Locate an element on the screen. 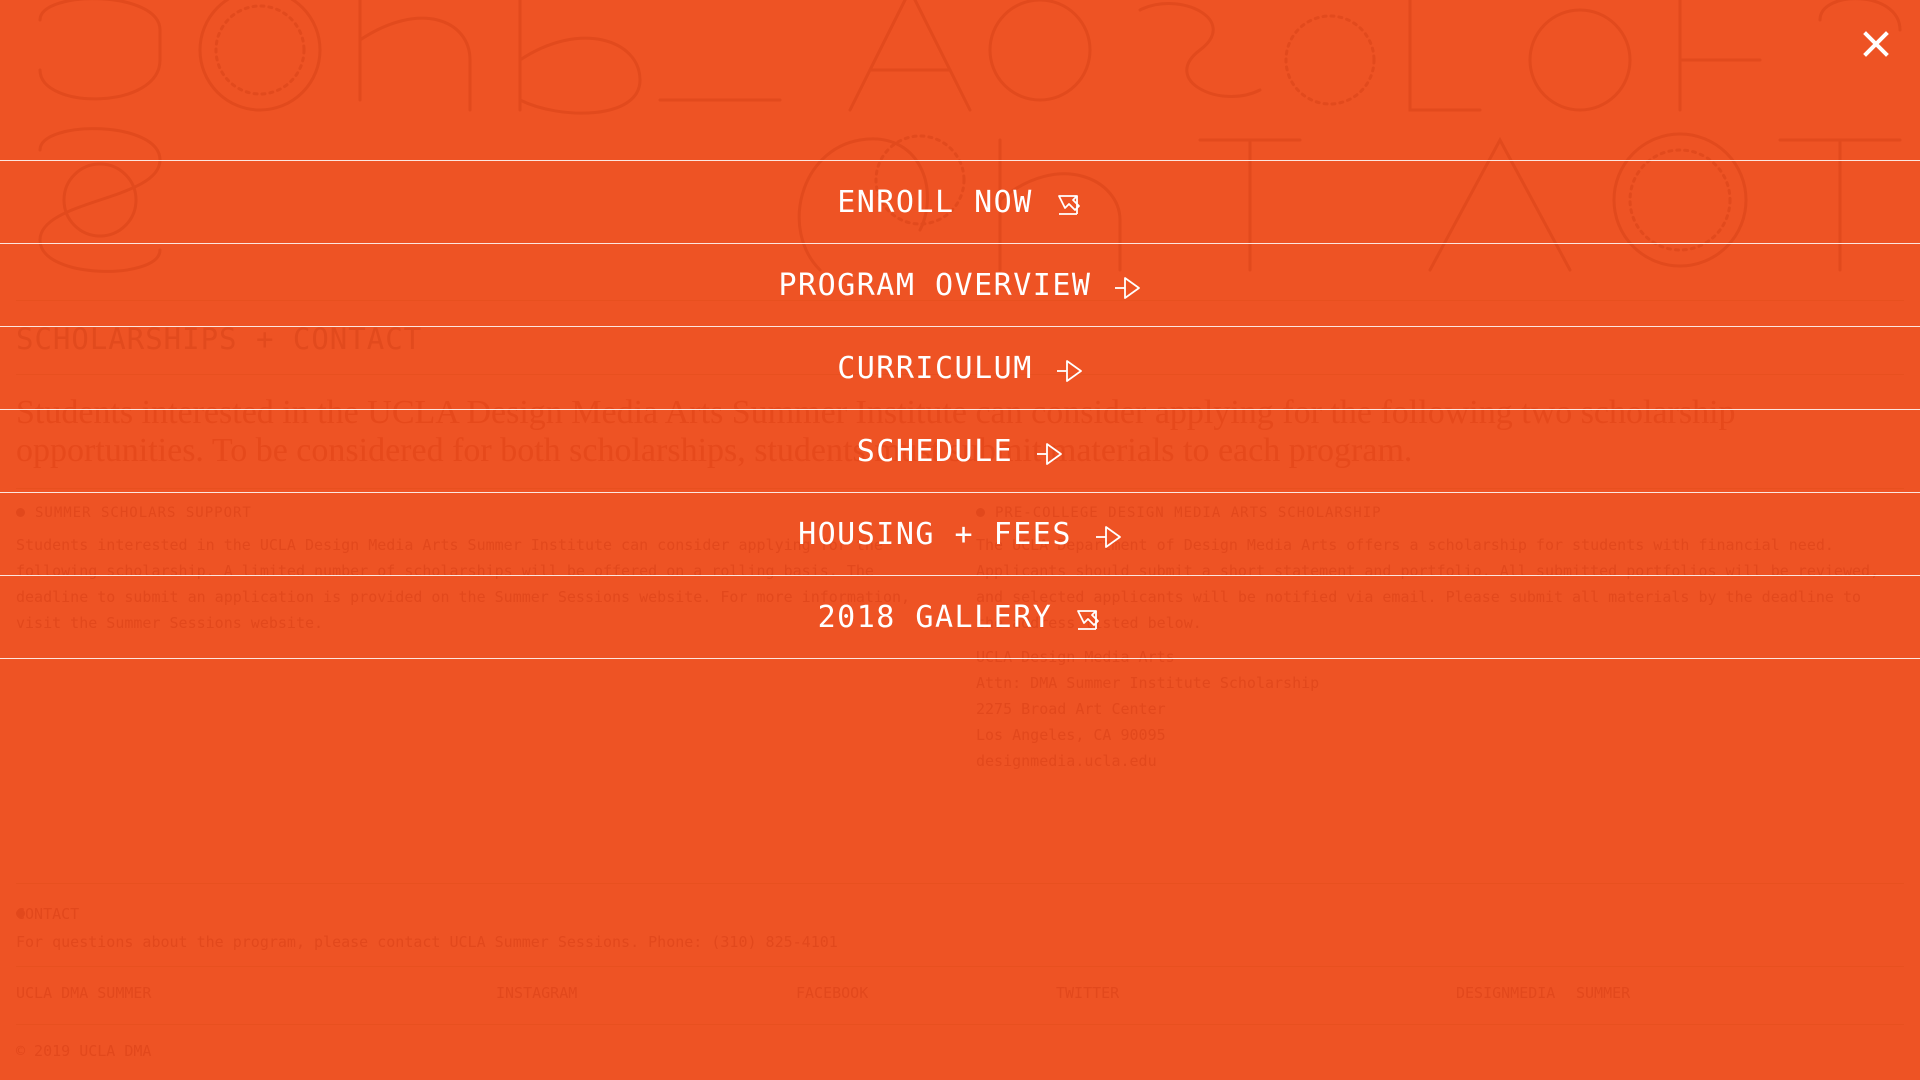 This screenshot has width=1920, height=1080. close-icon is located at coordinates (1876, 44).